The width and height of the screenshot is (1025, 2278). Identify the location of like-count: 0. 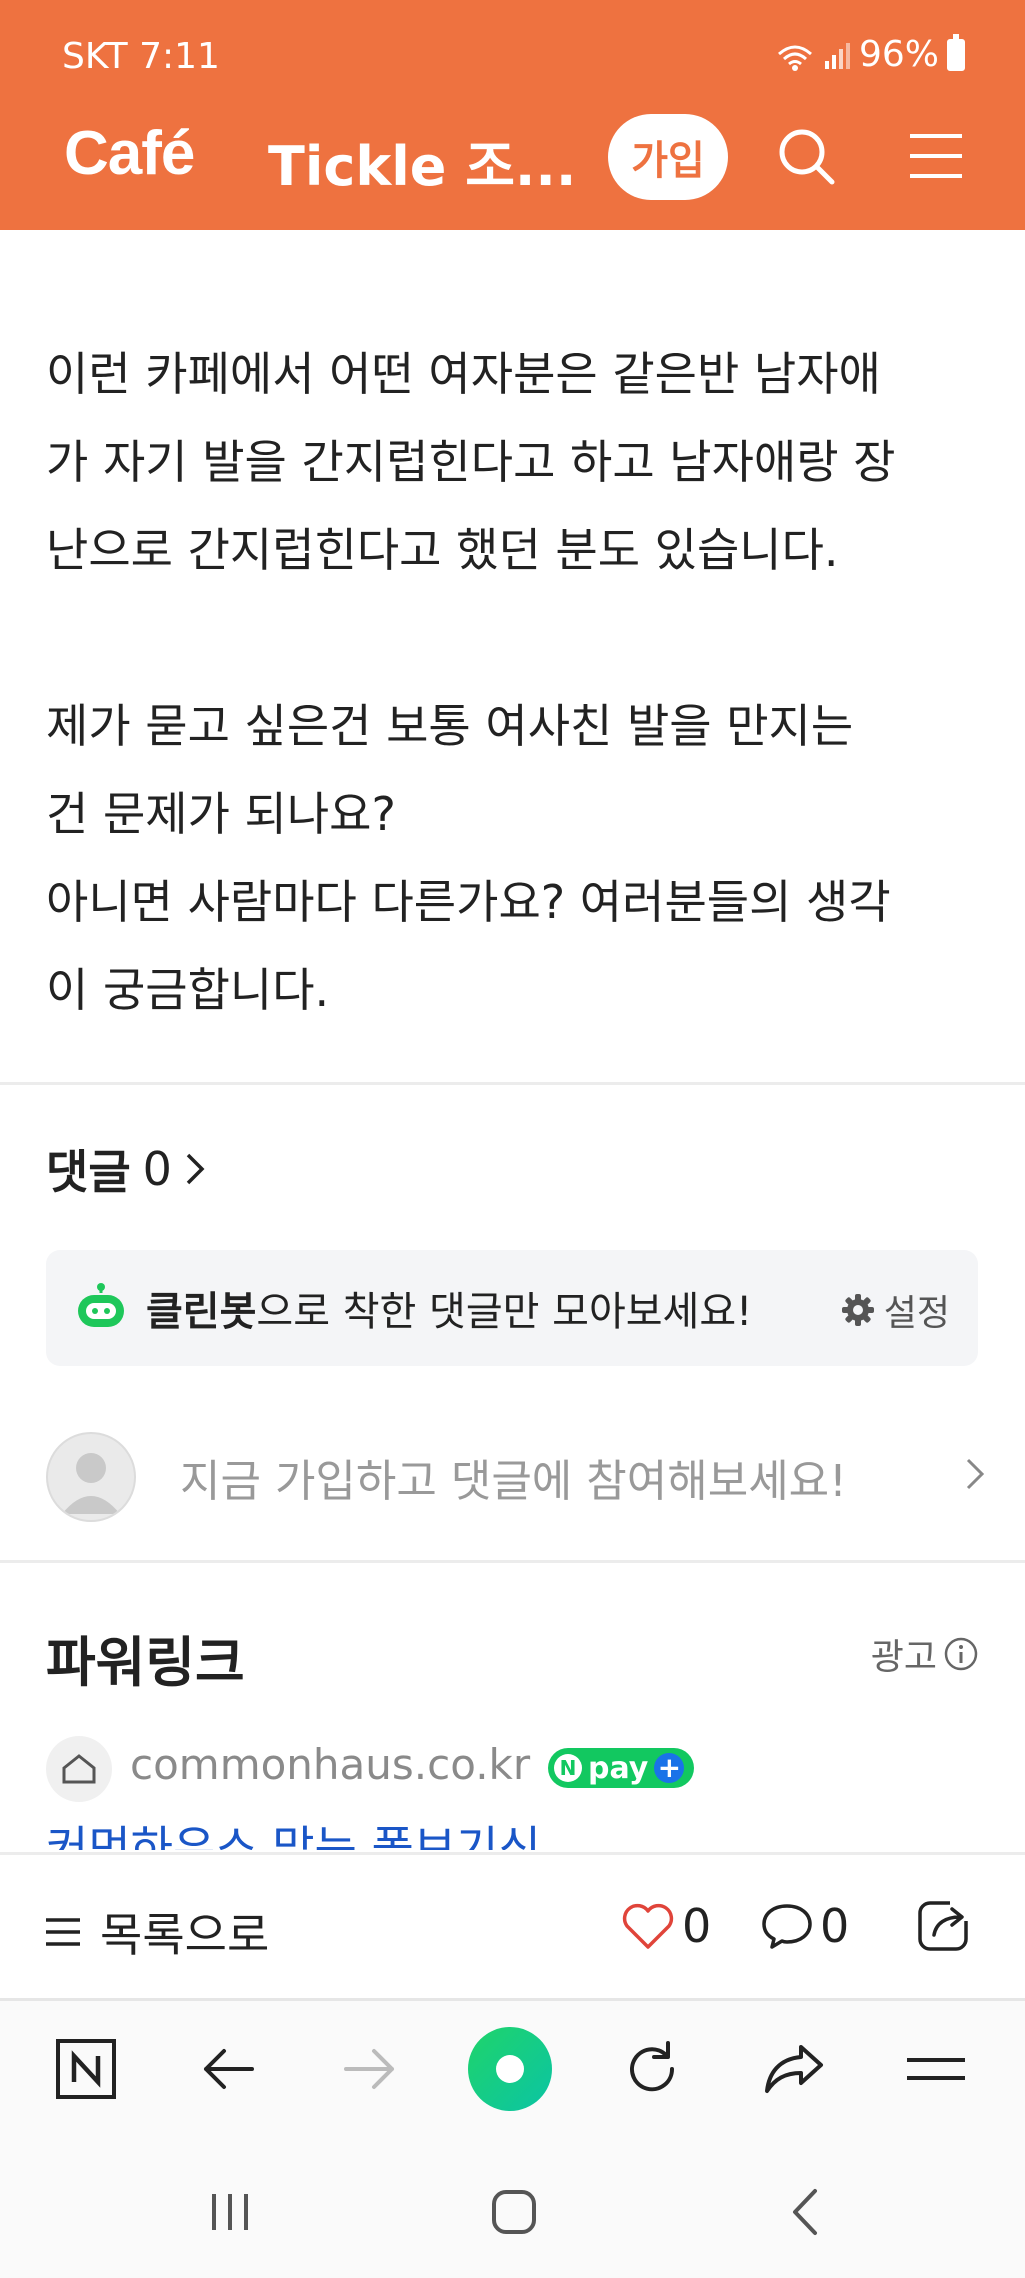
(697, 1926).